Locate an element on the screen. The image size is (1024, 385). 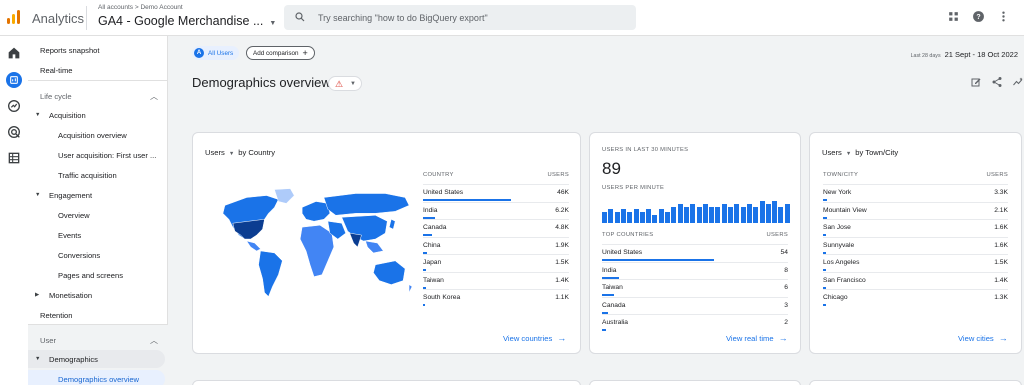
map-region-se-asia is located at coordinates (374, 247).